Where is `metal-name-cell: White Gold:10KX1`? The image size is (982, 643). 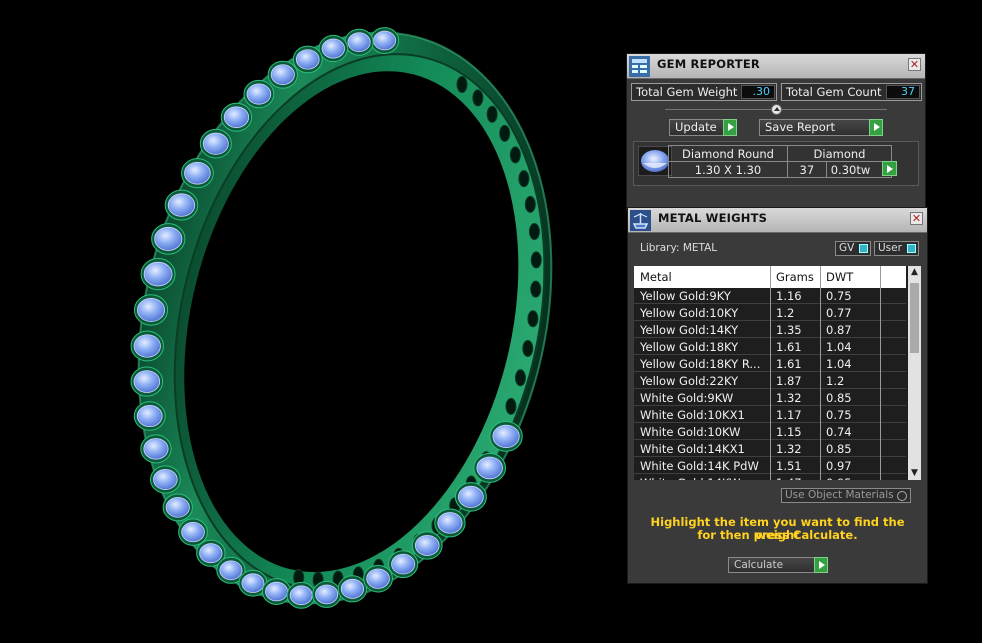
metal-name-cell: White Gold:10KX1 is located at coordinates (692, 415).